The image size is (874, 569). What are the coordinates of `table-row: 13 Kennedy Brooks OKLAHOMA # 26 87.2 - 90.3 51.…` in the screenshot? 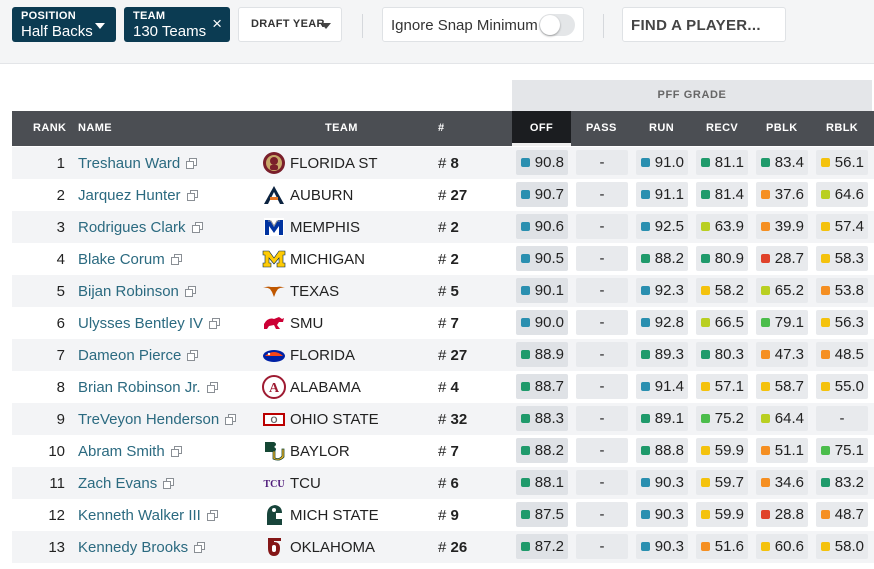 It's located at (443, 547).